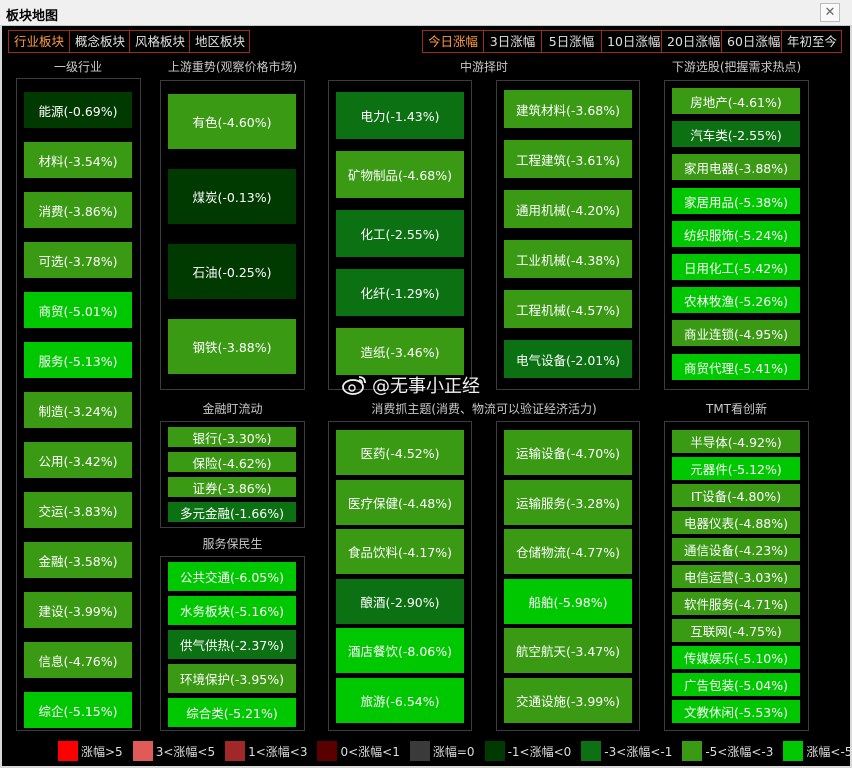 This screenshot has height=768, width=852. I want to click on sector-tile: 钢铁(-3.88%), so click(232, 346).